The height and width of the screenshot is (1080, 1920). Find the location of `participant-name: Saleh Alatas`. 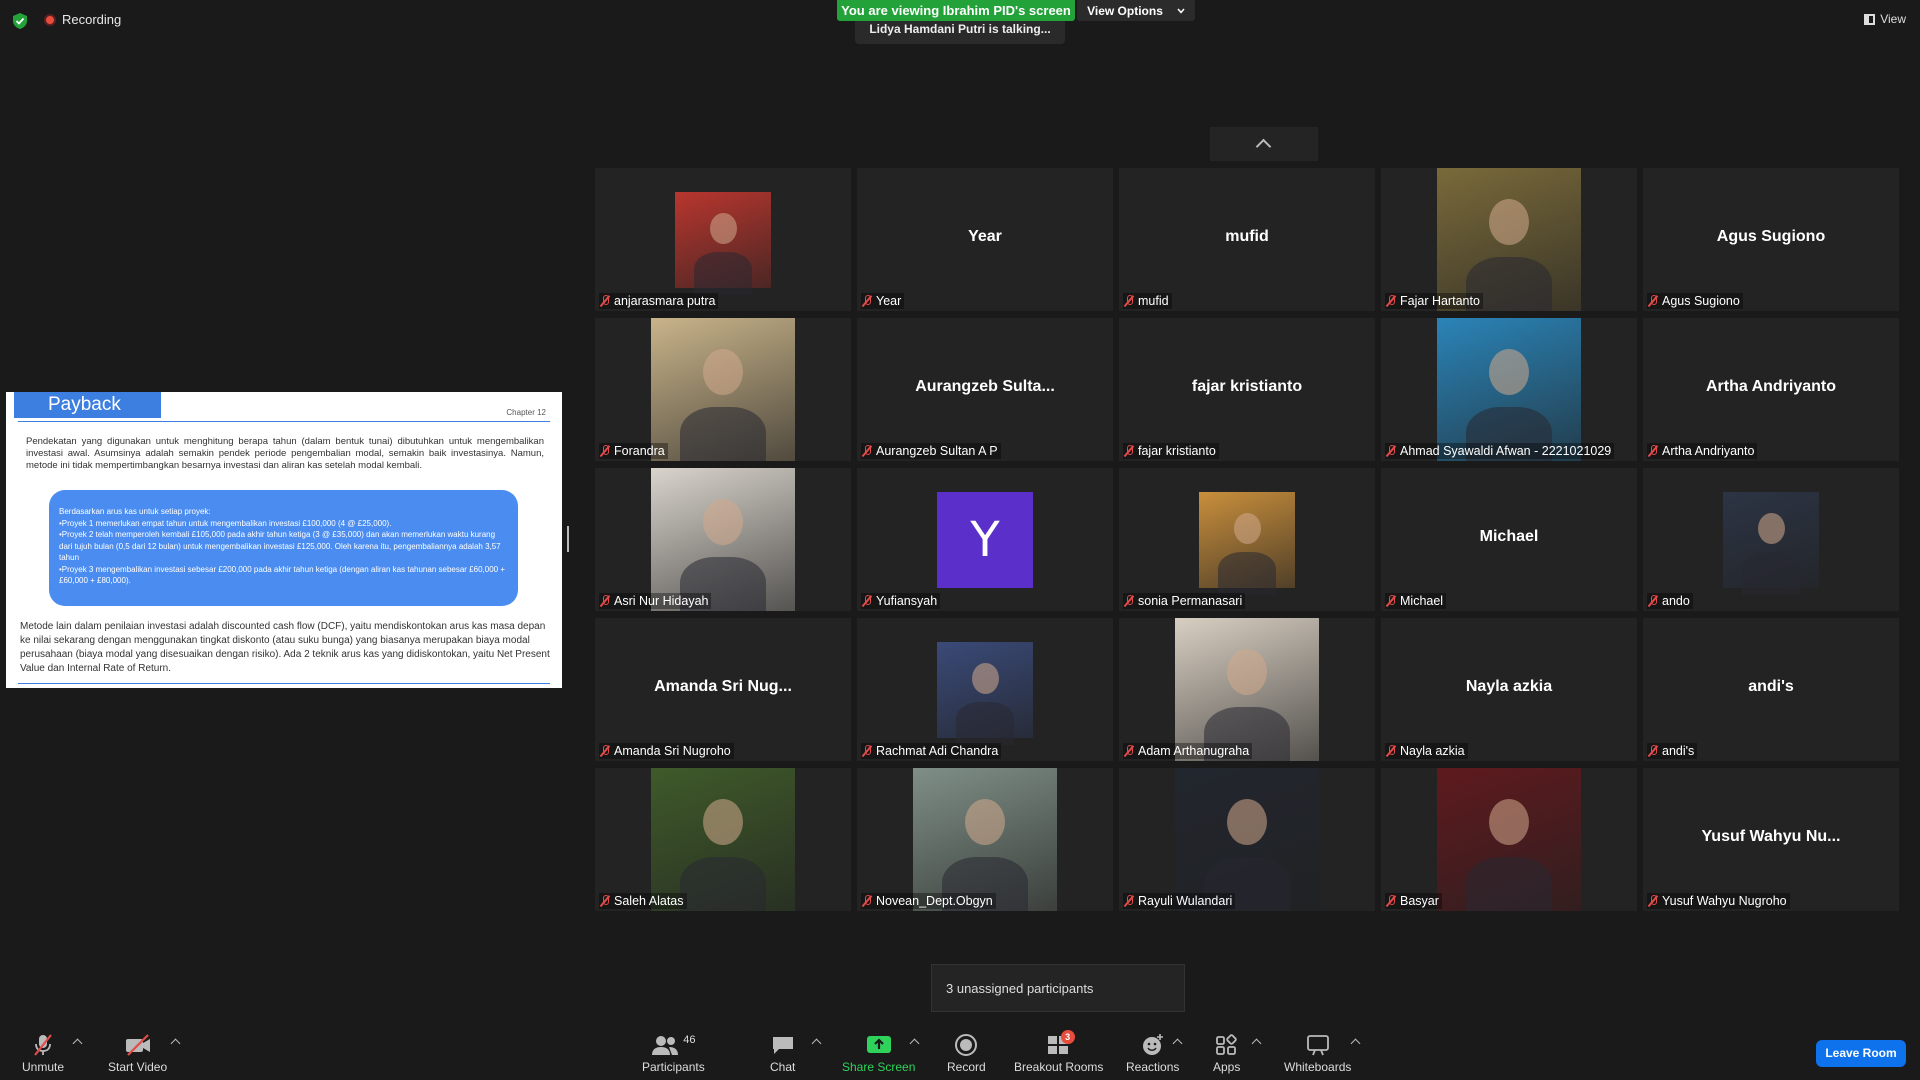

participant-name: Saleh Alatas is located at coordinates (649, 901).